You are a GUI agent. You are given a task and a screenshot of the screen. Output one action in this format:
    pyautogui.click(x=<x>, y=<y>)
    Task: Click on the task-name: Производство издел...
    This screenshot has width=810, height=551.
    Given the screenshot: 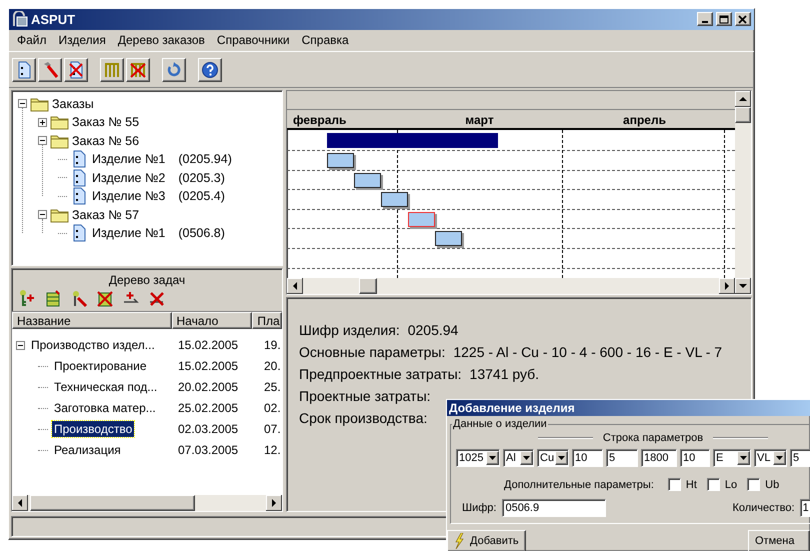 What is the action you would take?
    pyautogui.click(x=93, y=345)
    